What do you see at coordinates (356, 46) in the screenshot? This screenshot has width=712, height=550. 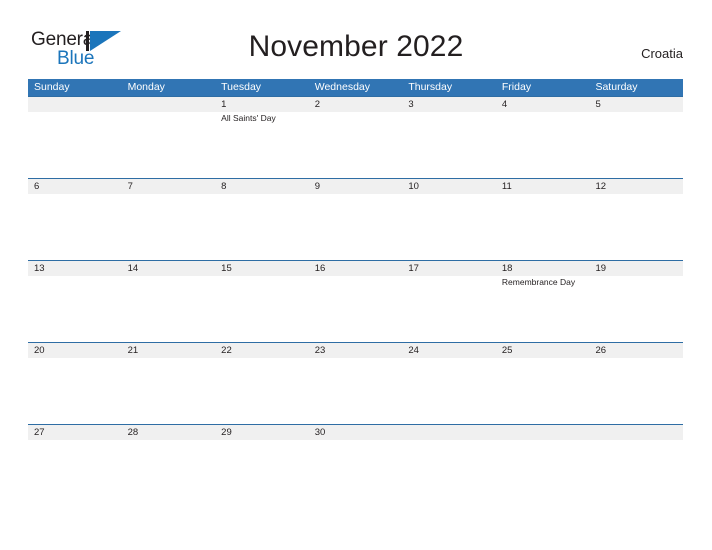 I see `page-title: November 2022` at bounding box center [356, 46].